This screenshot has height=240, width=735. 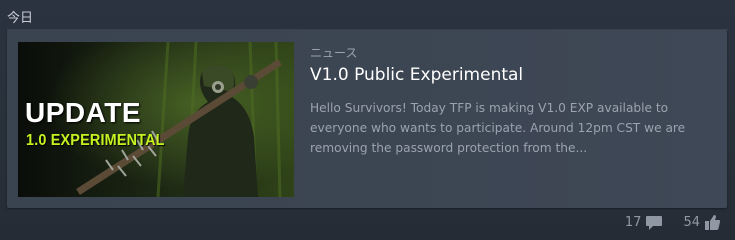 I want to click on like-count-stat: 54, so click(x=702, y=222).